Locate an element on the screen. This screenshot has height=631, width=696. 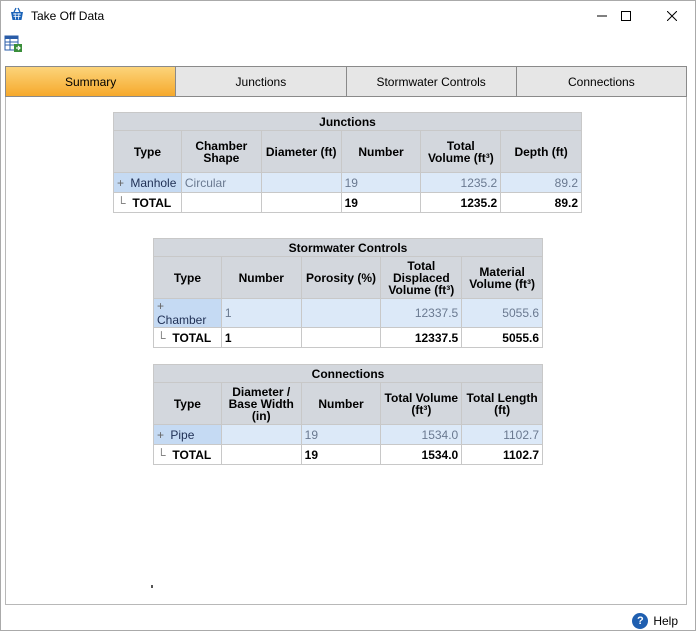
junctions-table-title: Junctions is located at coordinates (347, 121).